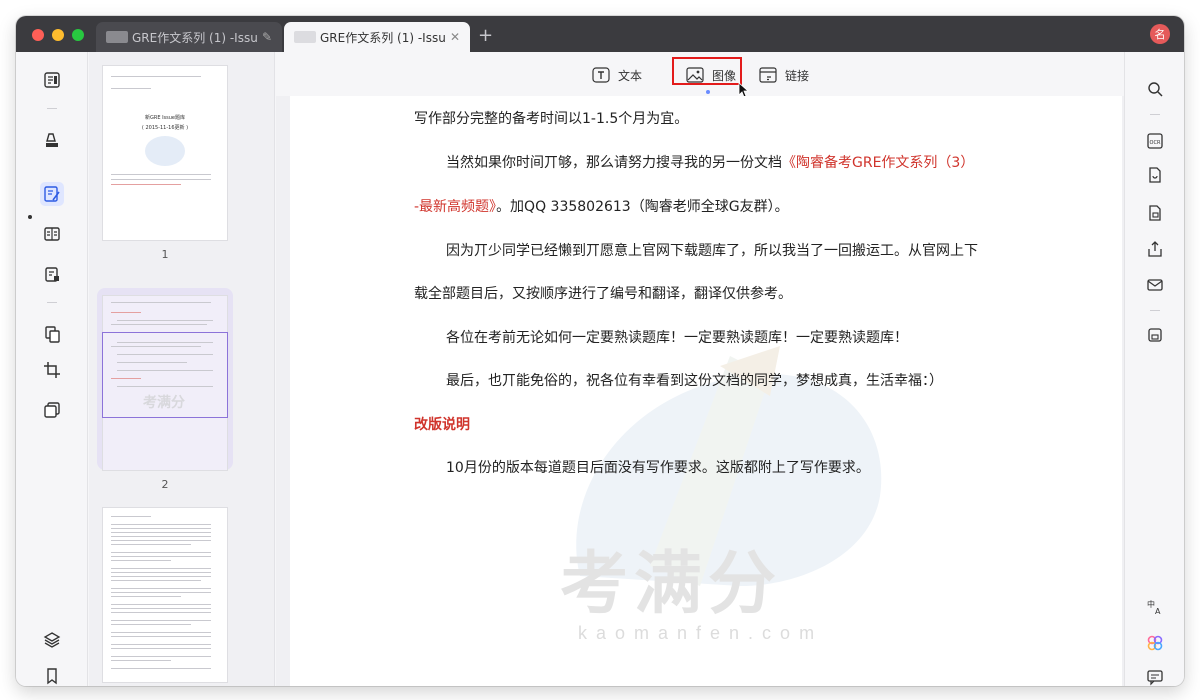 This screenshot has height=700, width=1200. Describe the element at coordinates (455, 37) in the screenshot. I see `close-tab-icon: ✕` at that location.